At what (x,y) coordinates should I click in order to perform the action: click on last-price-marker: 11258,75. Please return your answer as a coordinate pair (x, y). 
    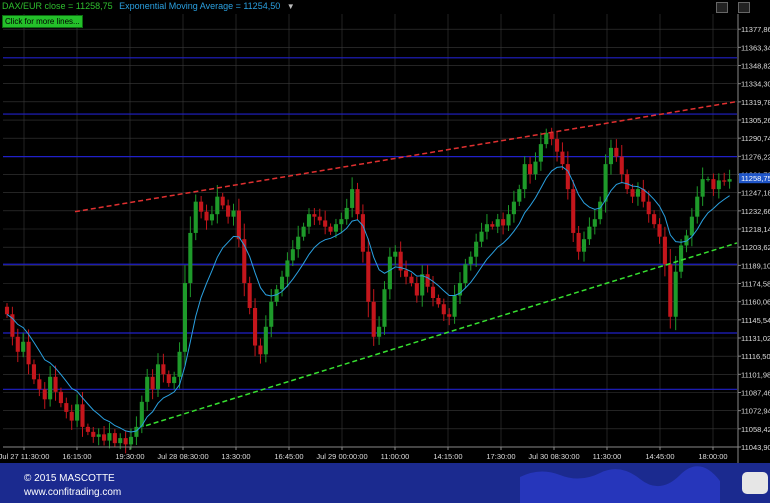
    Looking at the image, I should click on (754, 178).